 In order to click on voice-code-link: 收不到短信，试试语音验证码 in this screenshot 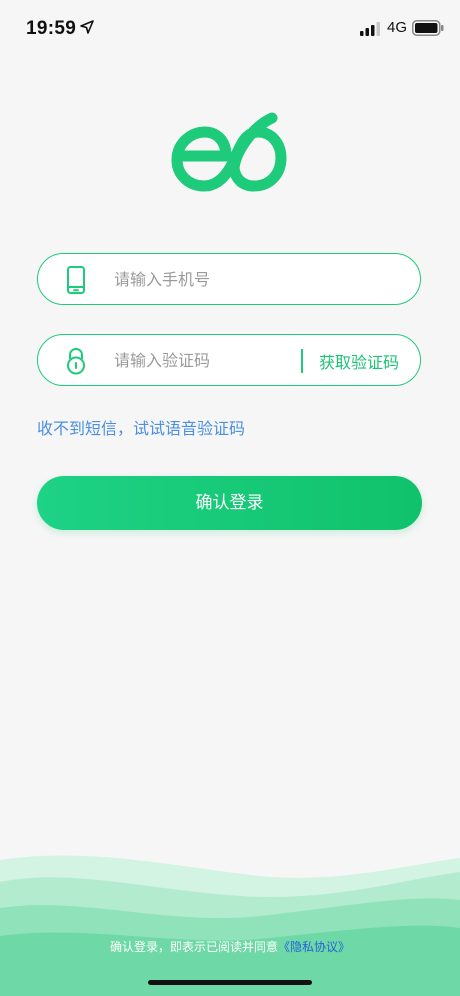, I will do `click(141, 427)`.